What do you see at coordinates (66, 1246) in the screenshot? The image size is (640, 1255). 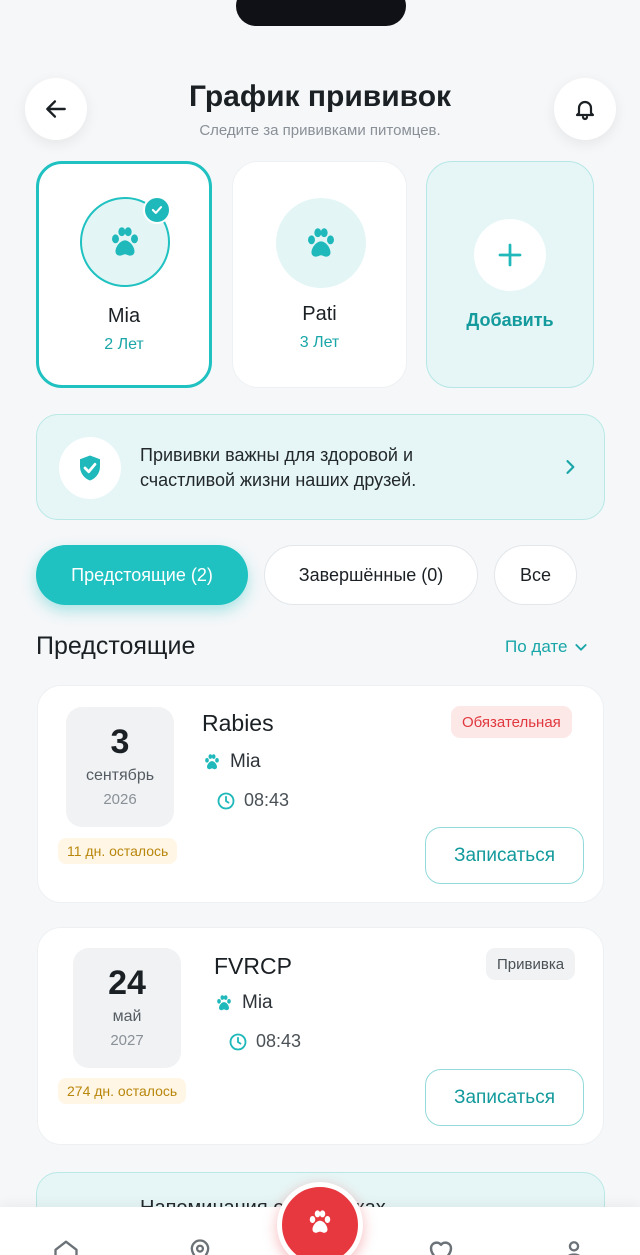 I see `home-icon` at bounding box center [66, 1246].